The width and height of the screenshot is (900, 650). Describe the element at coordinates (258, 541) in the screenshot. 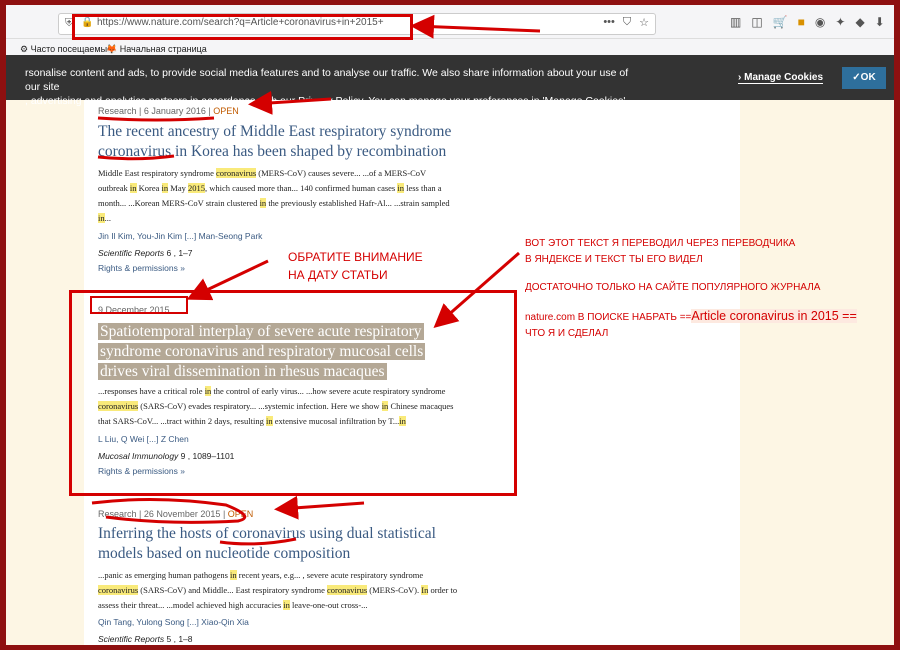

I see `underline-third-title` at that location.